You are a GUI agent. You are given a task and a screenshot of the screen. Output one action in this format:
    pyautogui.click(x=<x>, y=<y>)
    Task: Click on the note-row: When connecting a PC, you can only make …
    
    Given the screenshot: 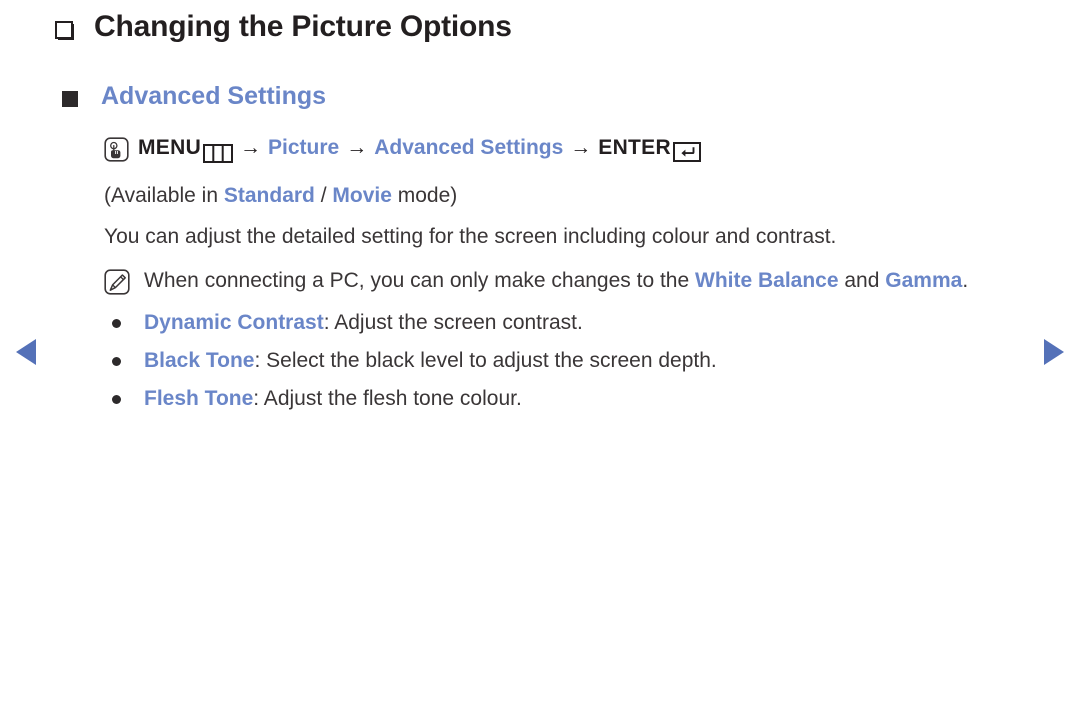 What is the action you would take?
    pyautogui.click(x=569, y=281)
    